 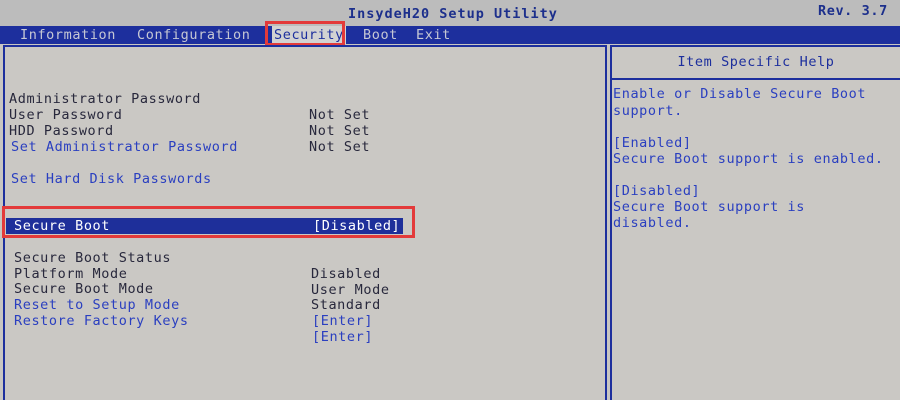 I want to click on tab-exit: Exit, so click(x=433, y=35).